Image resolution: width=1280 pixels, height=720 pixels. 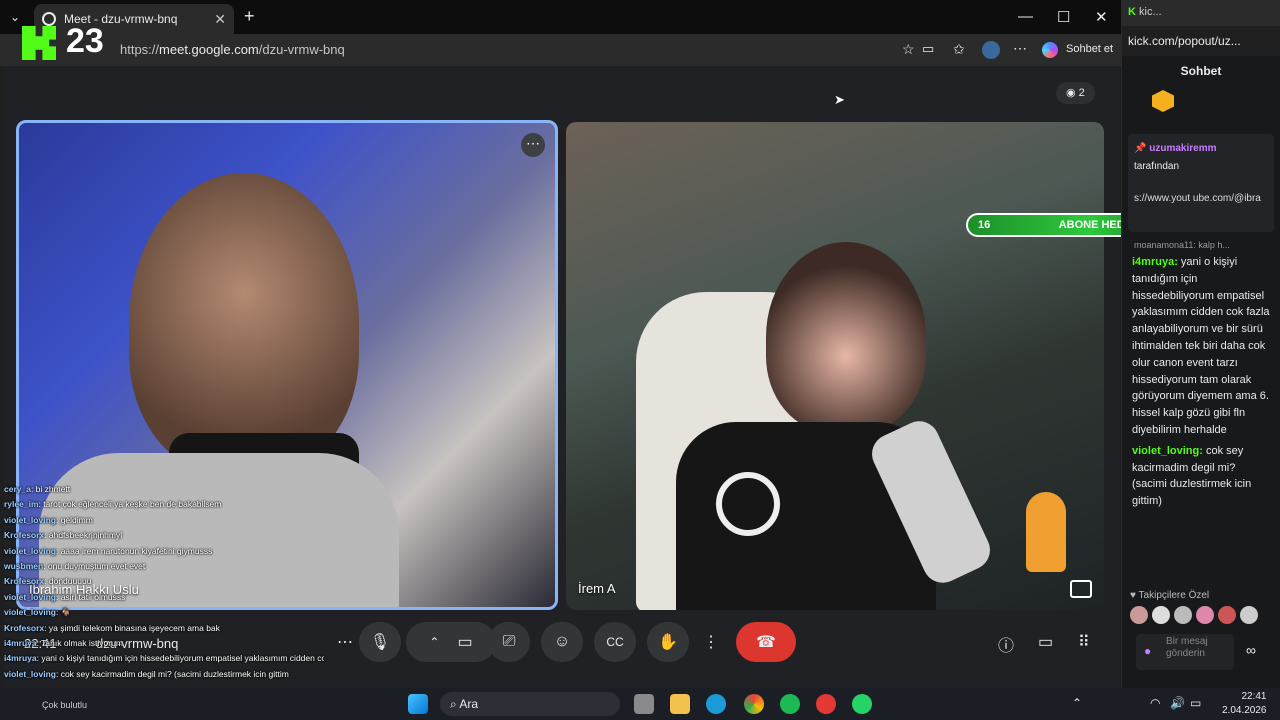 I want to click on windows-start-icon, so click(x=418, y=704).